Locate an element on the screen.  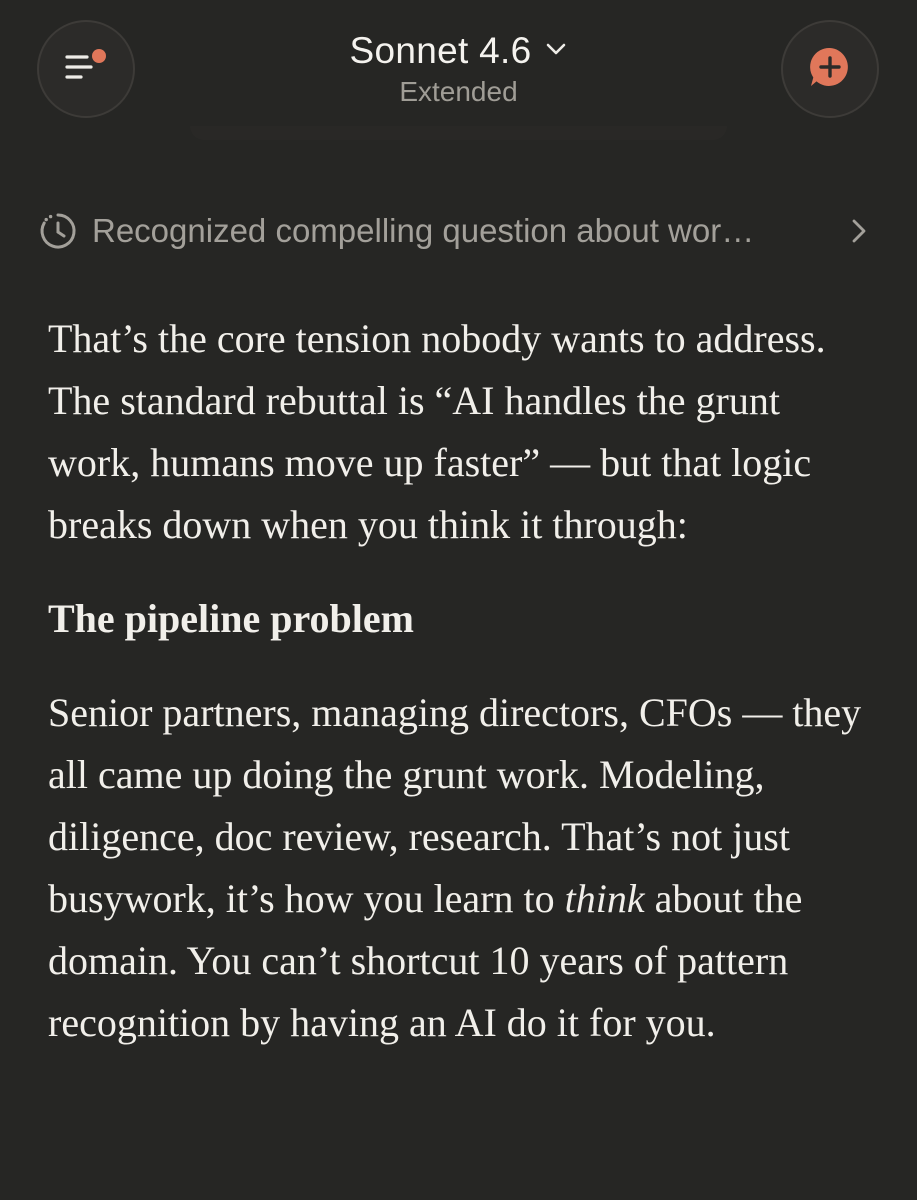
new-chat-plus-icon is located at coordinates (830, 69).